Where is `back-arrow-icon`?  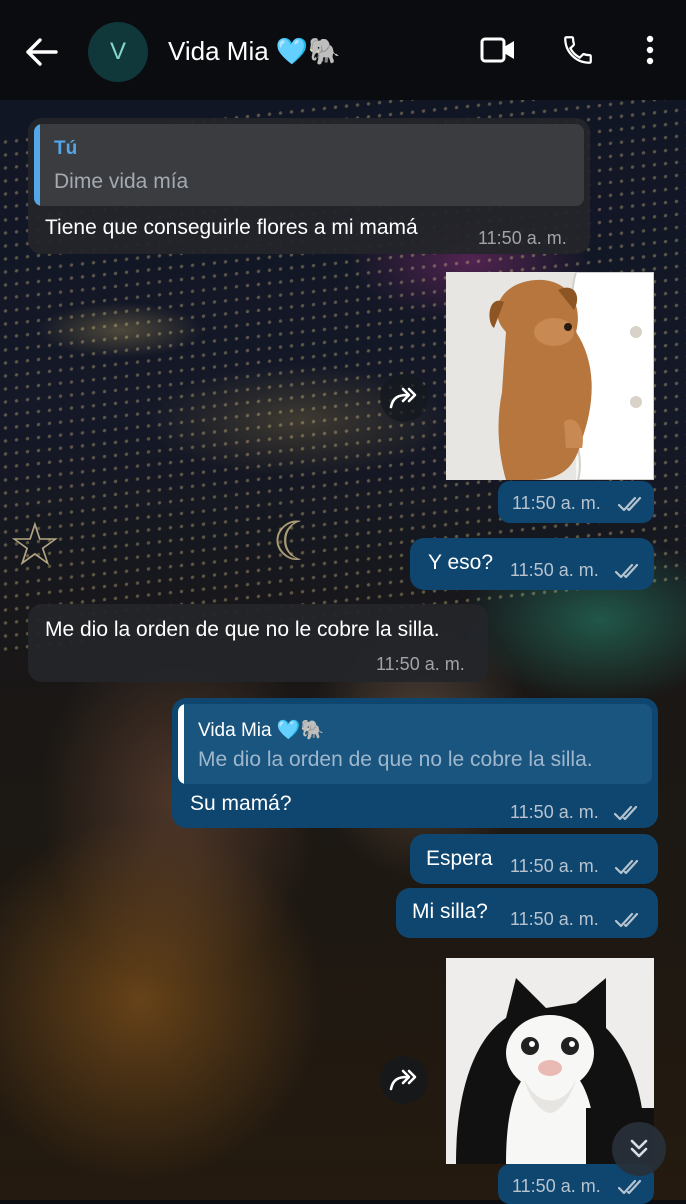
back-arrow-icon is located at coordinates (41, 52).